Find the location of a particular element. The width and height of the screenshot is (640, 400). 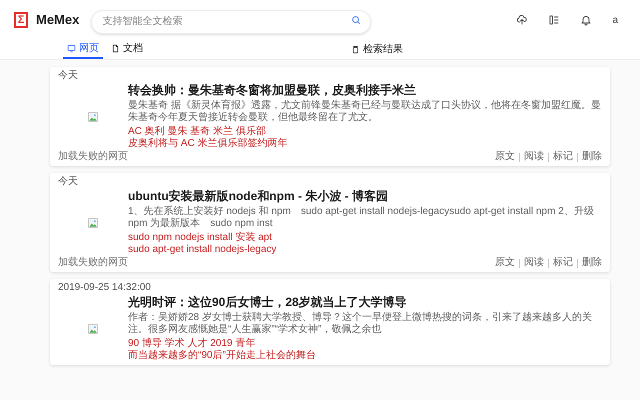

logo-icon: Σ is located at coordinates (21, 20).